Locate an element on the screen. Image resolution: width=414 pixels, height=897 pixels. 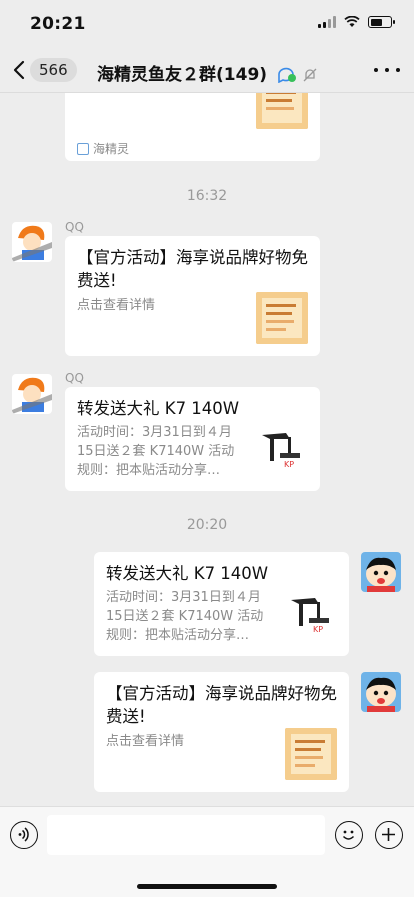
message-input is located at coordinates (186, 835).